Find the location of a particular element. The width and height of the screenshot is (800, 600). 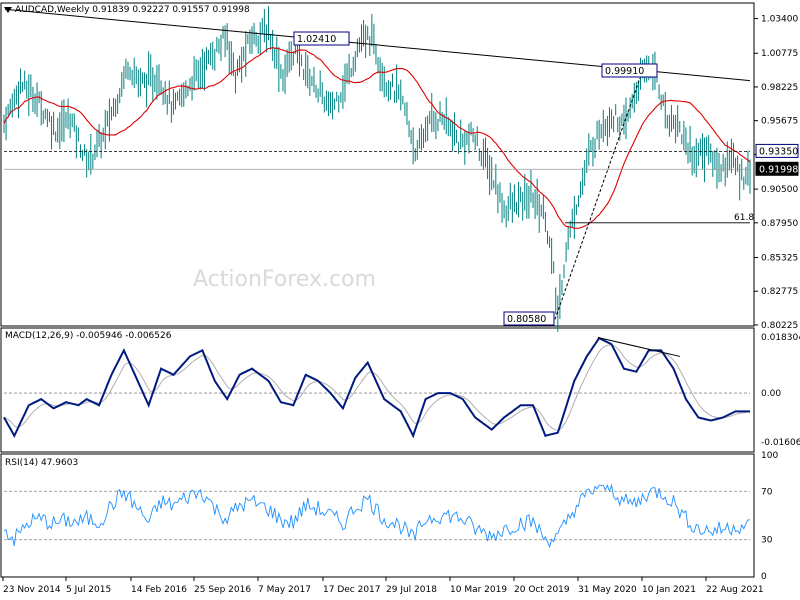

symbol-label: AUDCAD,Weekly is located at coordinates (52, 10).